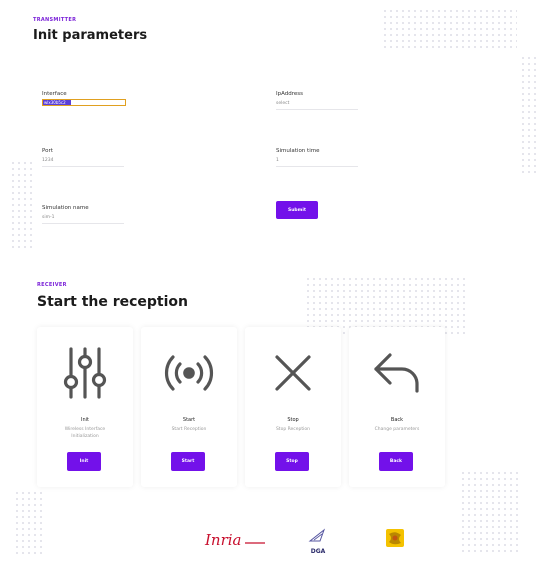 Image resolution: width=537 pixels, height=563 pixels. What do you see at coordinates (54, 94) in the screenshot?
I see `interface-label: Interface` at bounding box center [54, 94].